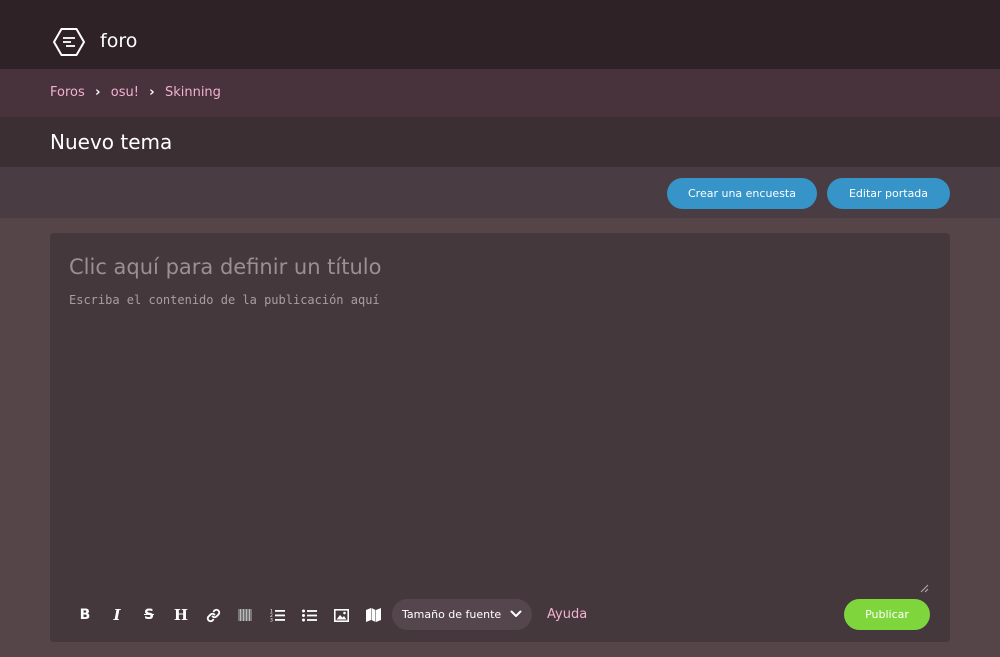  I want to click on strikethrough-icon: S, so click(149, 615).